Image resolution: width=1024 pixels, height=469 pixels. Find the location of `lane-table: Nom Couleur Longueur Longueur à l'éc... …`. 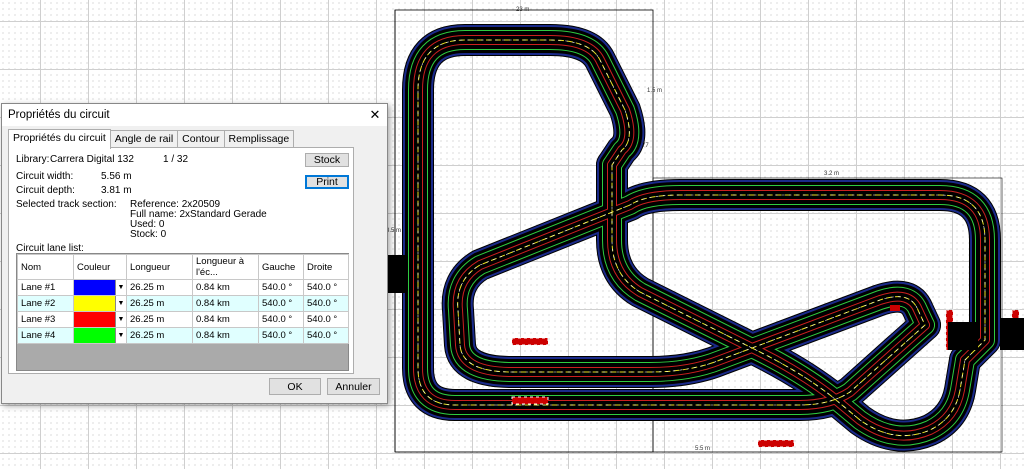

lane-table: Nom Couleur Longueur Longueur à l'éc... … is located at coordinates (183, 299).